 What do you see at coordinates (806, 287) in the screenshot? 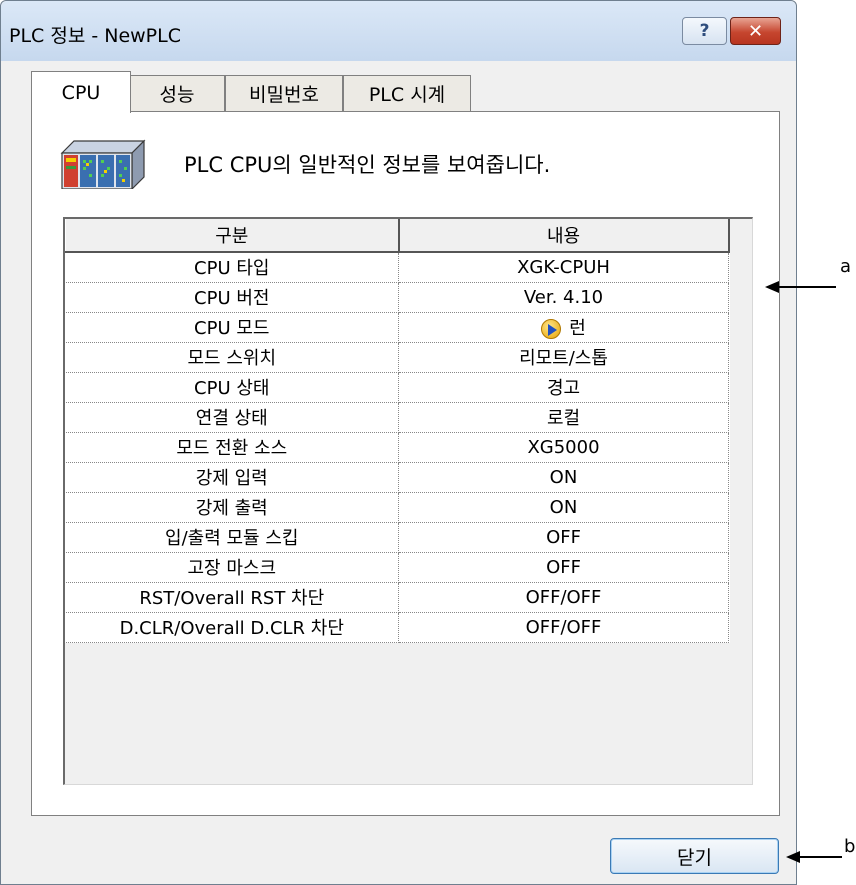
I see `callout-line-a` at bounding box center [806, 287].